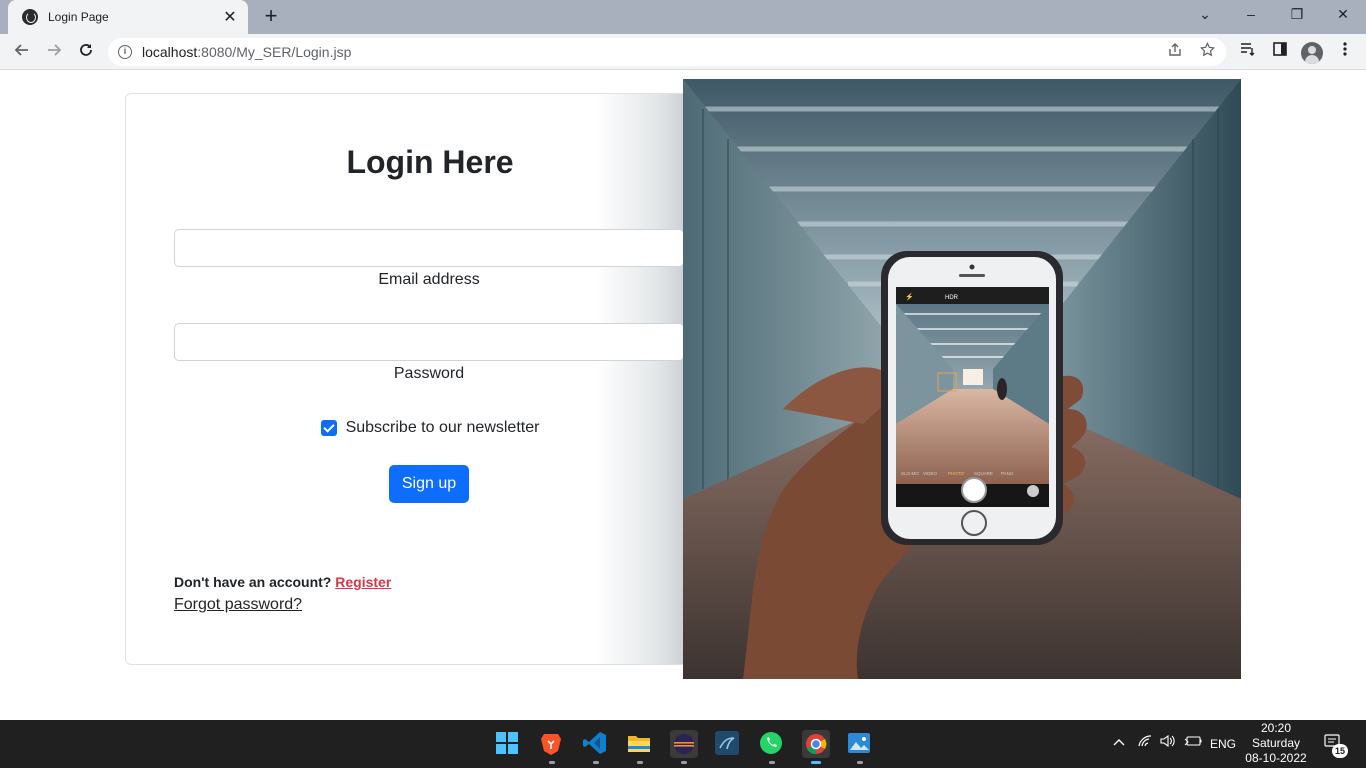 The width and height of the screenshot is (1366, 768). I want to click on share-icon, so click(1175, 52).